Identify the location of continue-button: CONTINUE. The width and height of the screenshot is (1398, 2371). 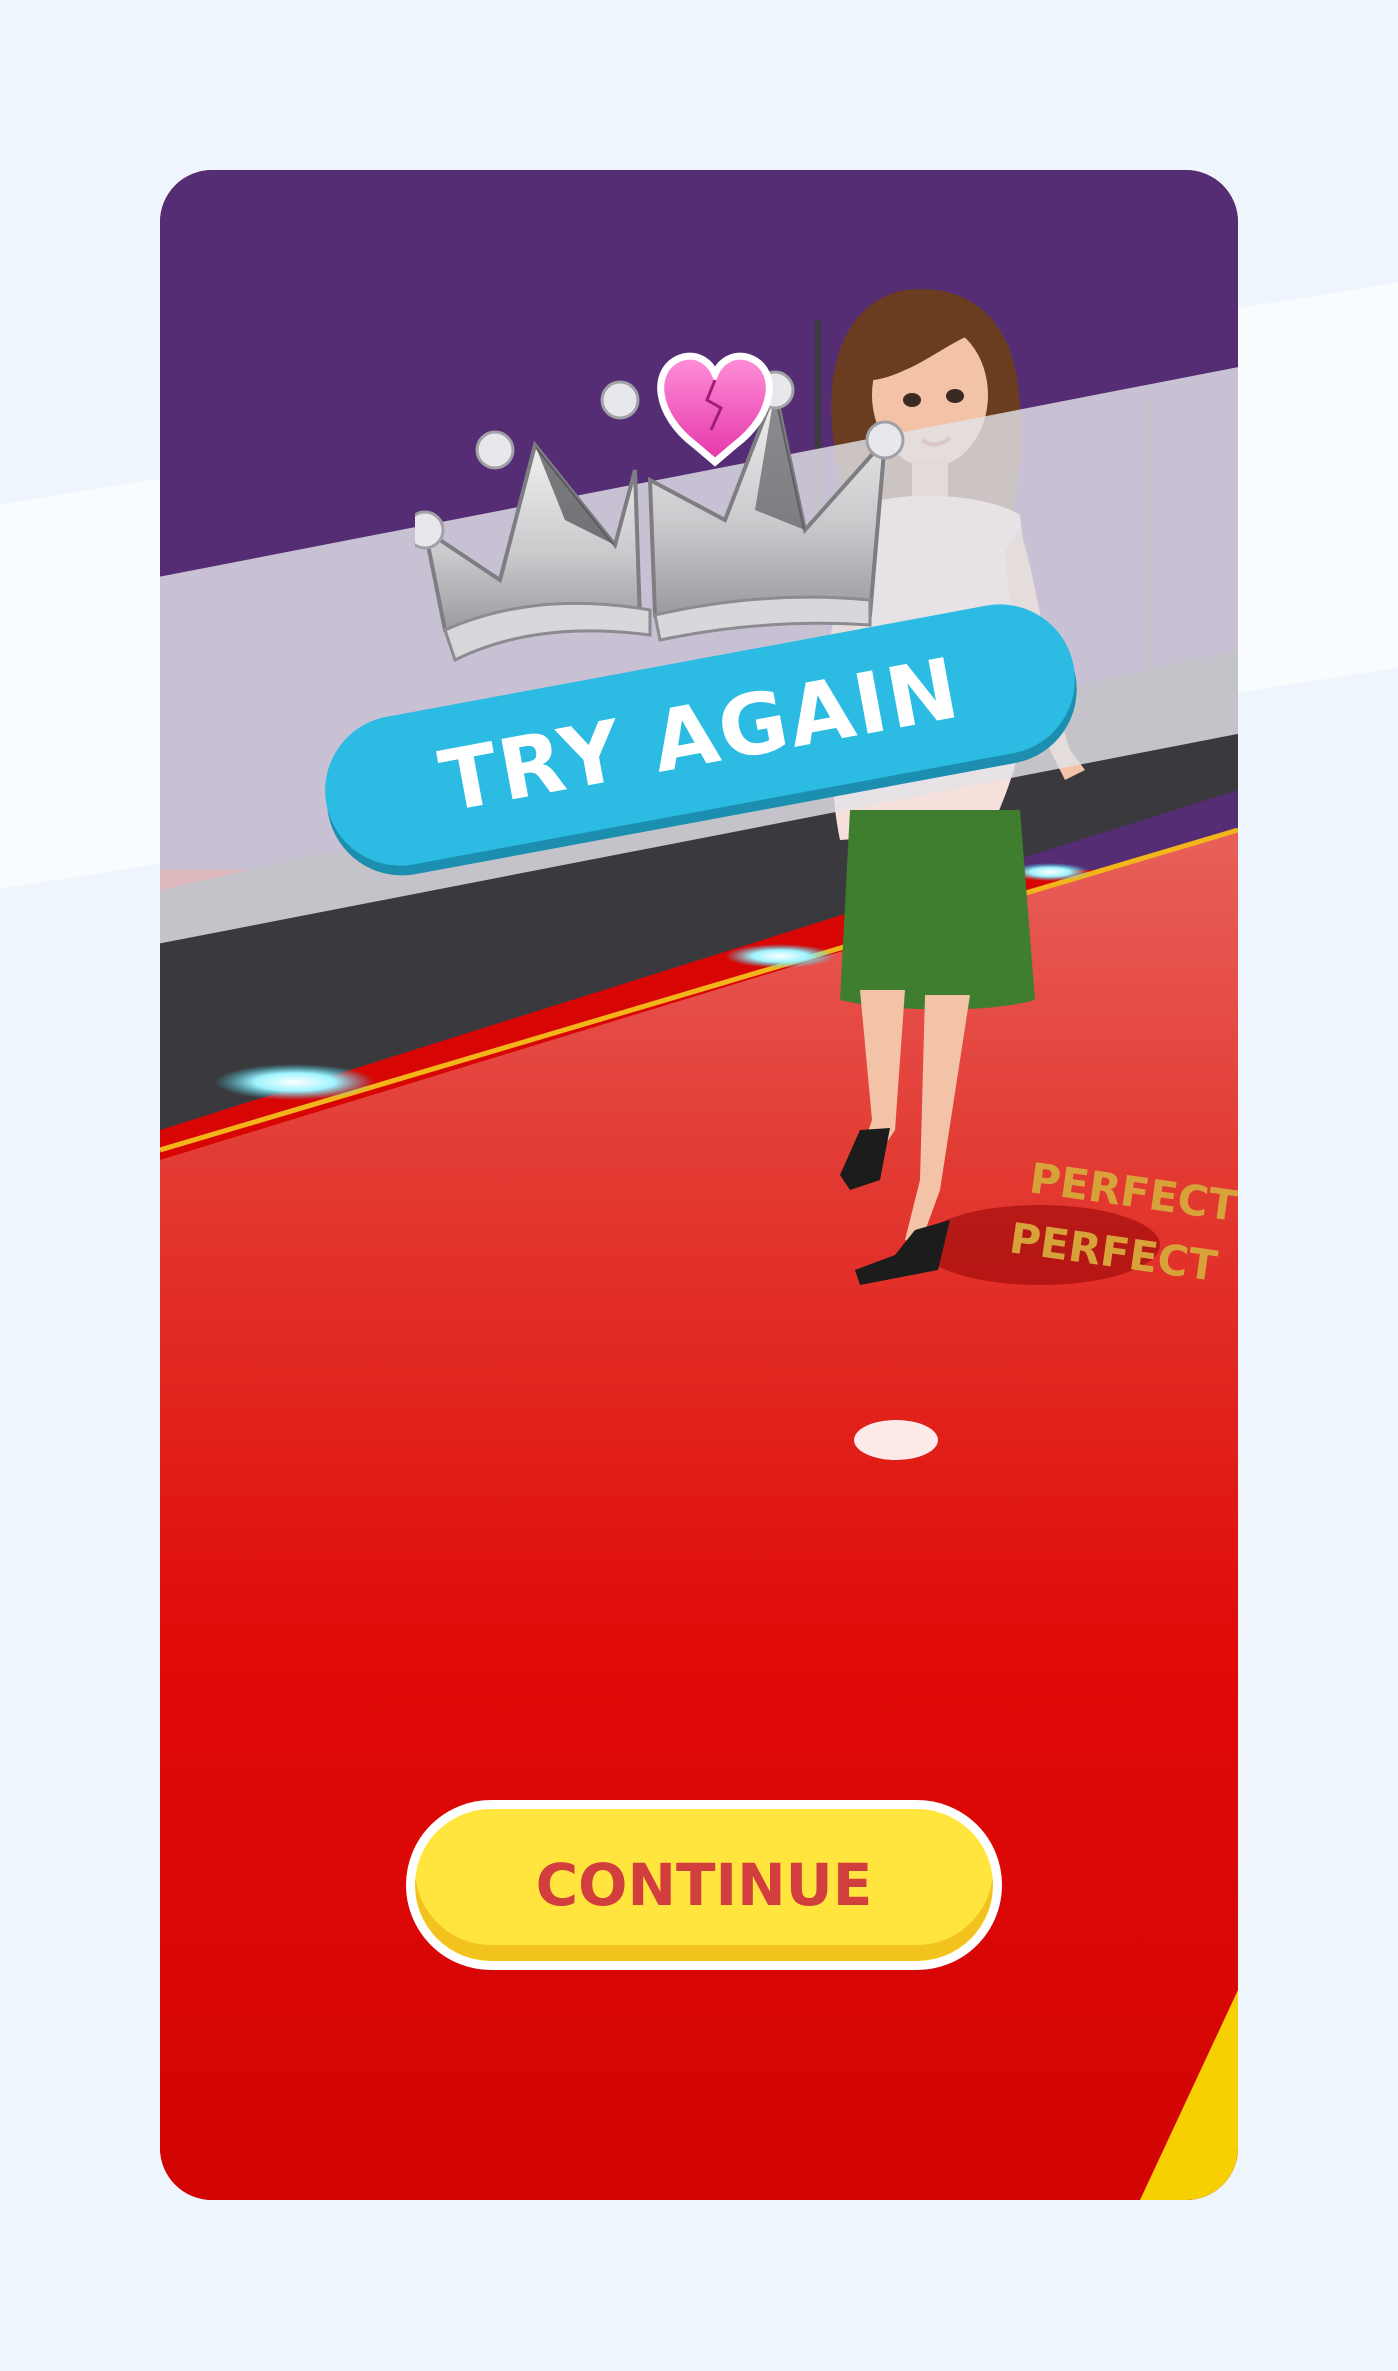
(704, 1885).